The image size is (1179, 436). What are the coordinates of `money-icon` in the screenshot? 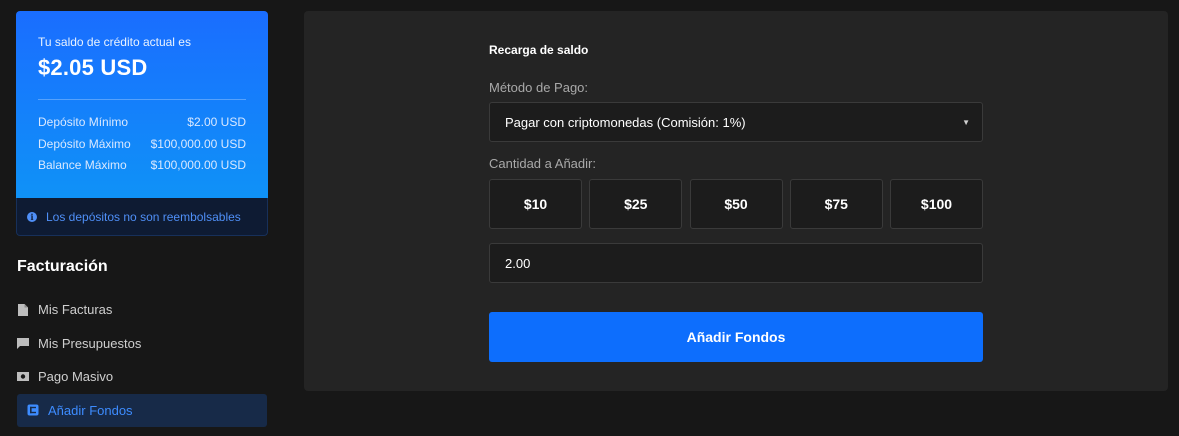 It's located at (23, 377).